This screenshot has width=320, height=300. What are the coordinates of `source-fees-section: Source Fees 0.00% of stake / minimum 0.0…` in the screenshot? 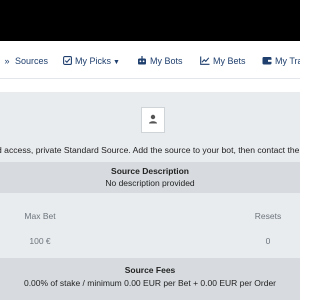 It's located at (150, 279).